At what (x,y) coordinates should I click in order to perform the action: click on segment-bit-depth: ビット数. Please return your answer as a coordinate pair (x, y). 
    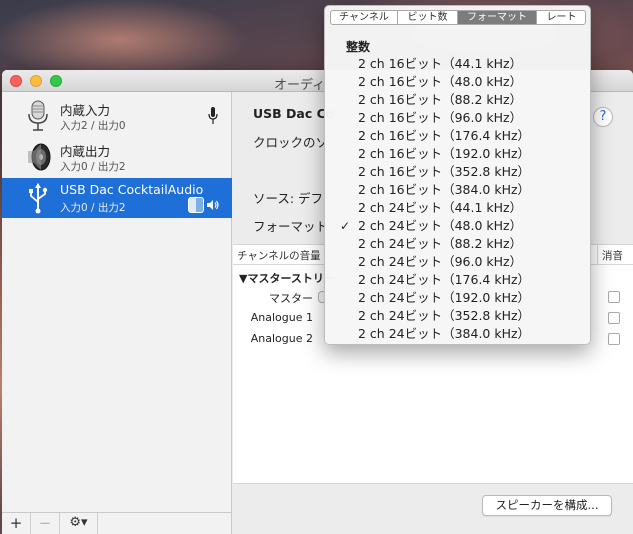
    Looking at the image, I should click on (428, 17).